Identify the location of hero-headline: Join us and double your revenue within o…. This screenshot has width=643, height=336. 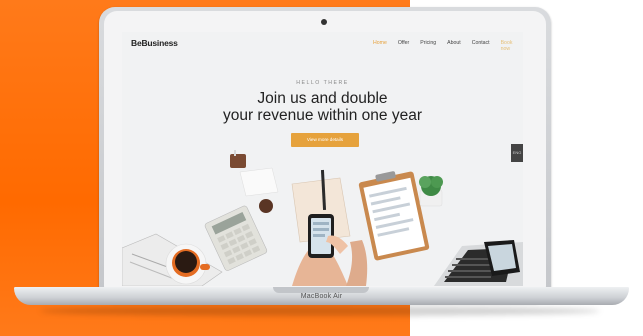
(322, 107).